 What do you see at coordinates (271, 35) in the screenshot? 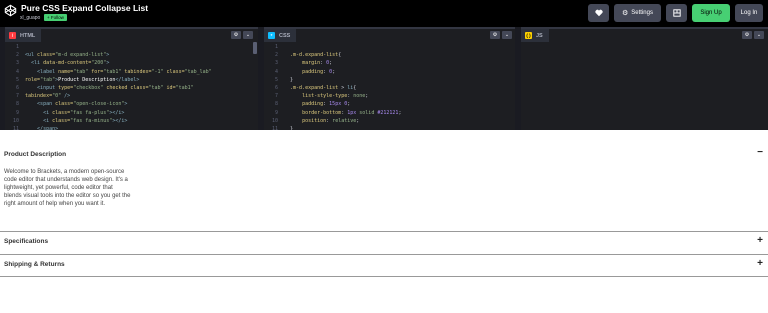
I see `css-badge-icon: *` at bounding box center [271, 35].